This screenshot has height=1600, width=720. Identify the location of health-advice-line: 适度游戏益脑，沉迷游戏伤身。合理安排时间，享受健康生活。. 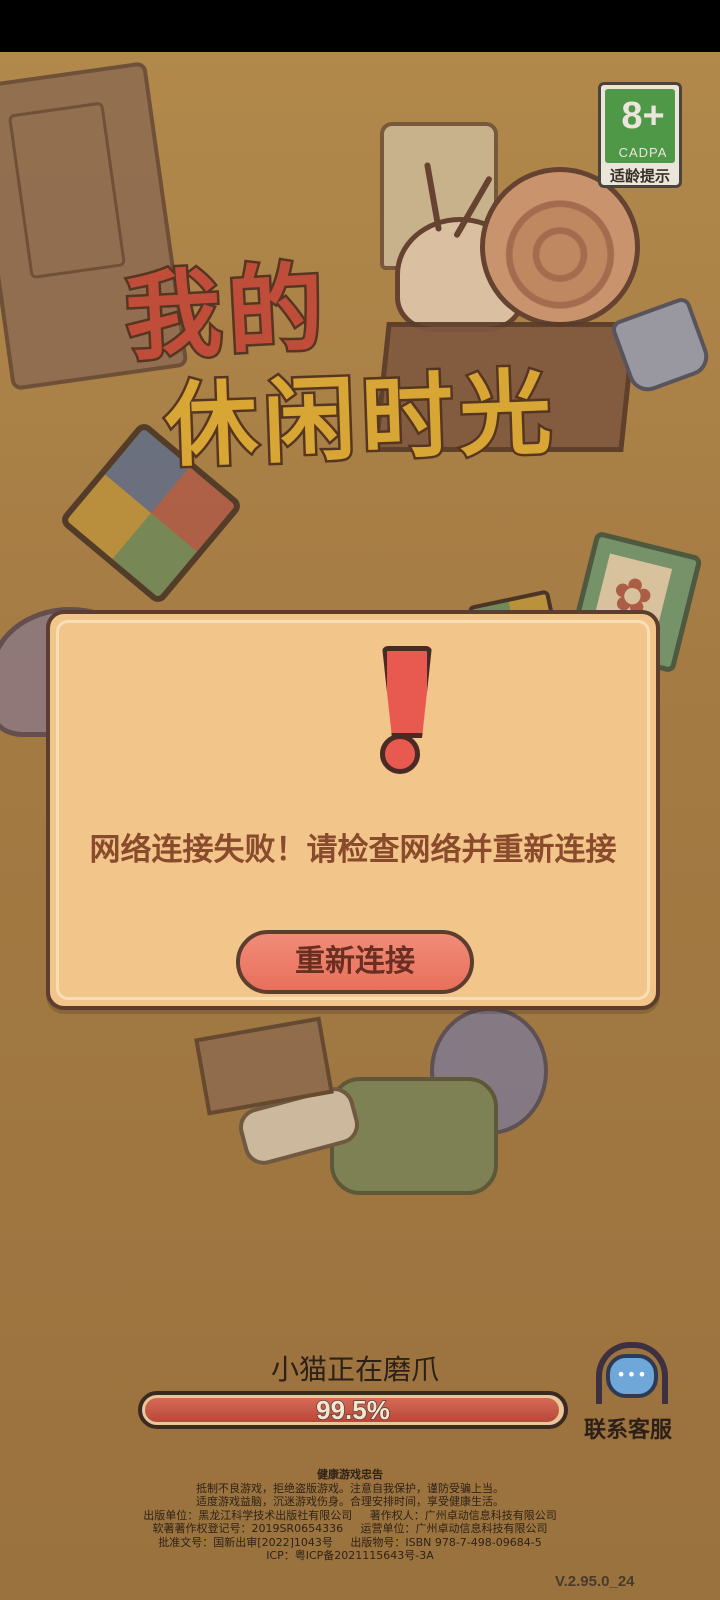
(350, 1501).